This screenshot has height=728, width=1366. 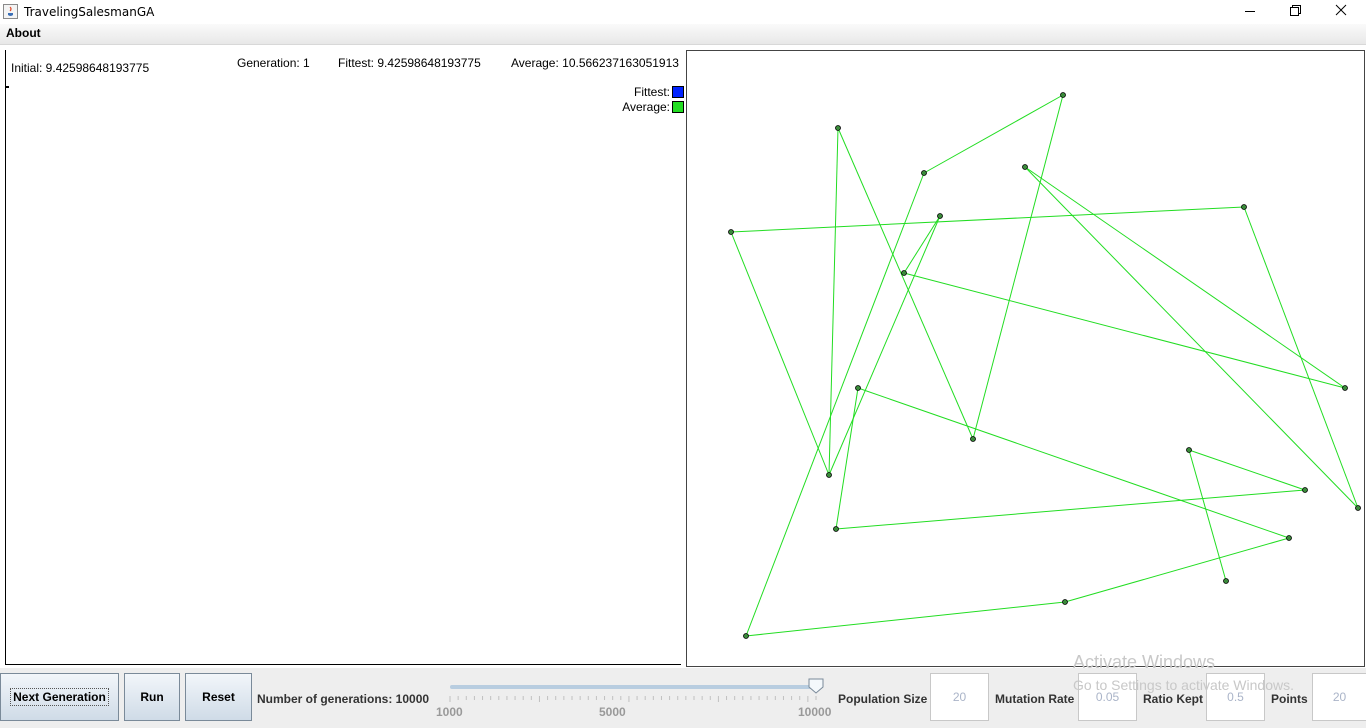 What do you see at coordinates (646, 107) in the screenshot?
I see `legend-average-label: Average:` at bounding box center [646, 107].